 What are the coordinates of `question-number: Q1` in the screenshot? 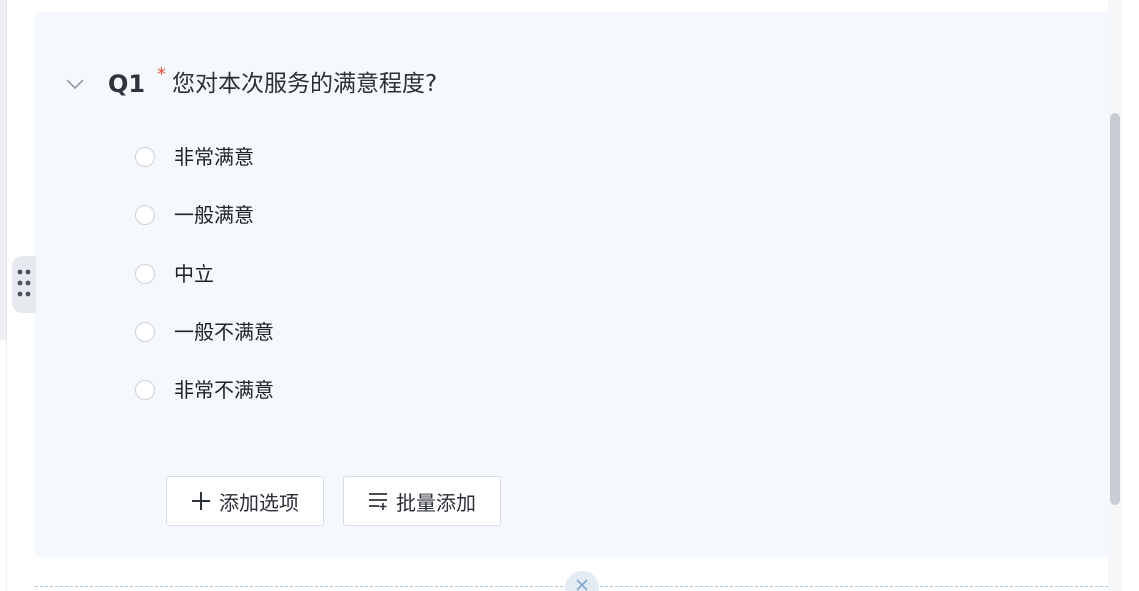 It's located at (127, 84).